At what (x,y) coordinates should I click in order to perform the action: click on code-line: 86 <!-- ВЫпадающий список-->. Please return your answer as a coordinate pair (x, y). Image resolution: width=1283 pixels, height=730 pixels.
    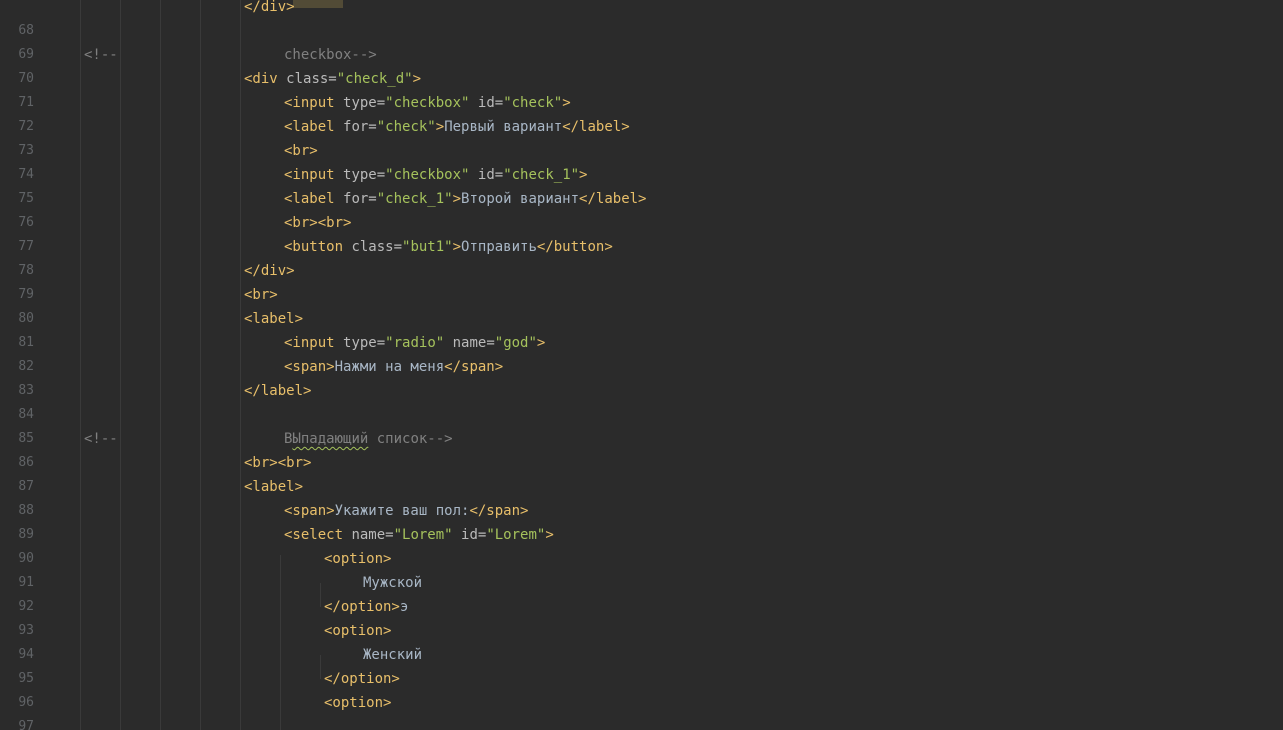
    Looking at the image, I should click on (641, 448).